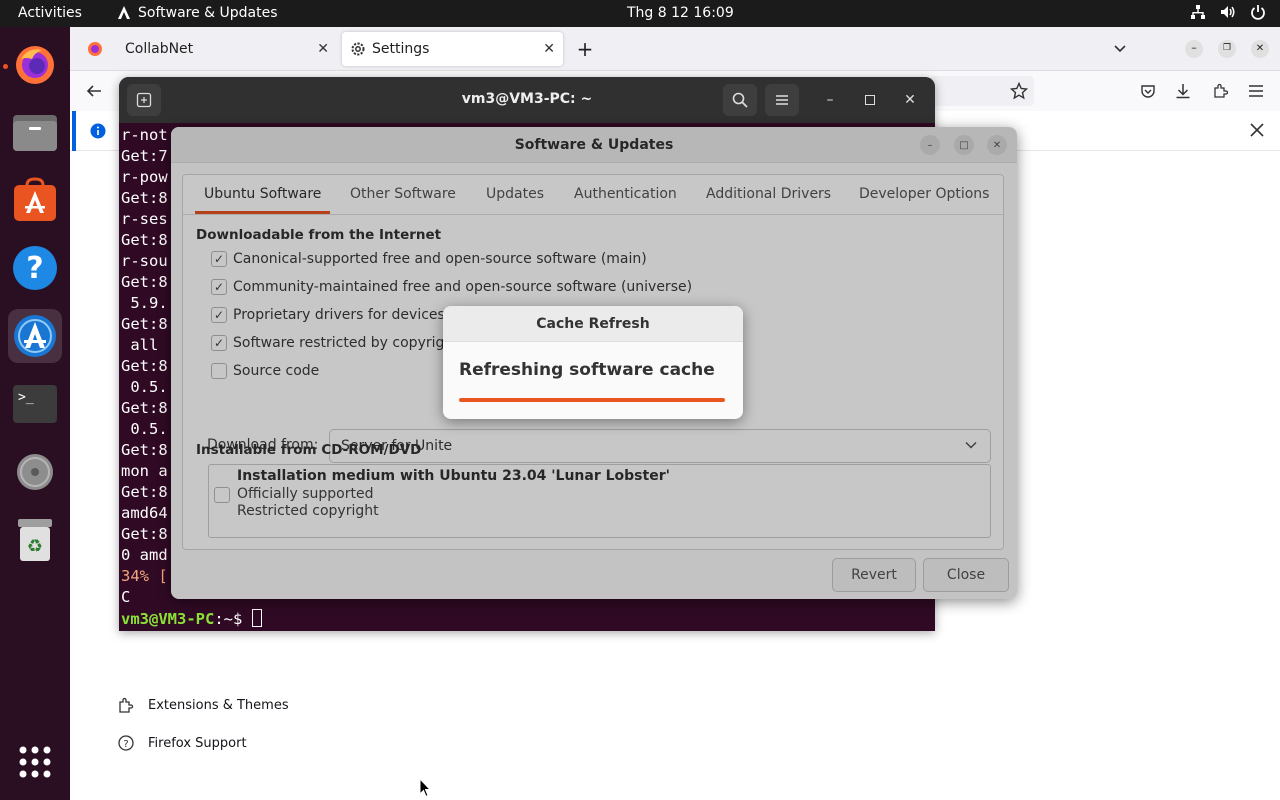 Image resolution: width=1280 pixels, height=800 pixels. I want to click on activities-button: Activities, so click(50, 13).